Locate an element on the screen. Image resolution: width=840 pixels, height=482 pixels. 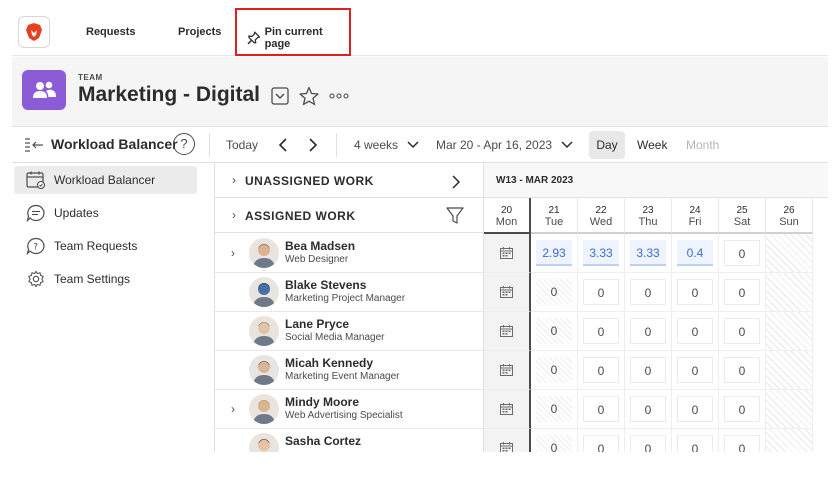
app-logo-button is located at coordinates (34, 32).